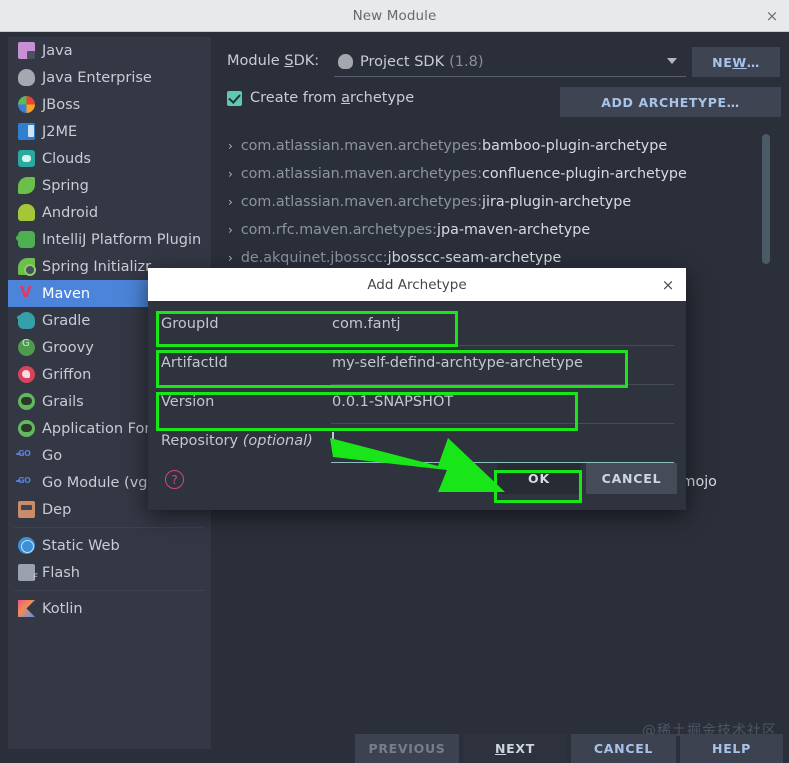 This screenshot has width=789, height=763. What do you see at coordinates (339, 230) in the screenshot?
I see `archetype-group: com.rfc.maven.archetypes:` at bounding box center [339, 230].